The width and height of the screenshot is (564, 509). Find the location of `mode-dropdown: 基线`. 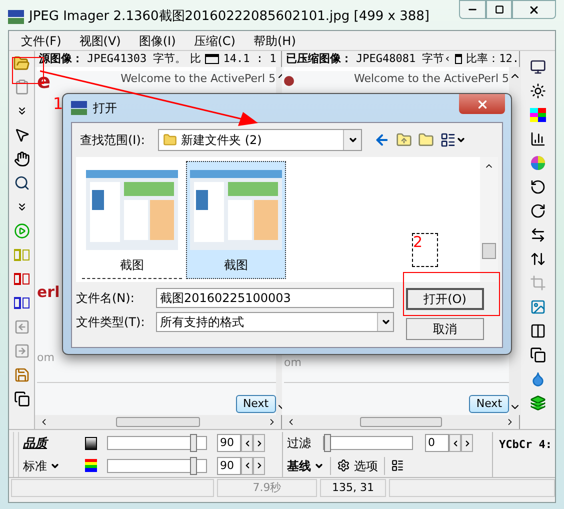

mode-dropdown: 基线 is located at coordinates (309, 465).